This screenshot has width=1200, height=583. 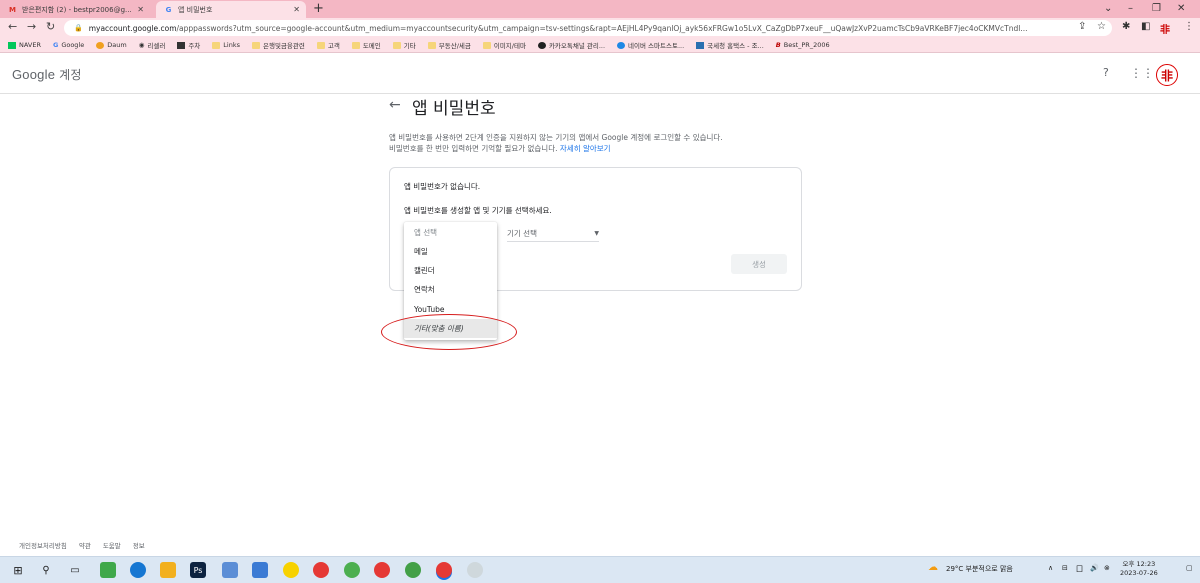 What do you see at coordinates (24, 45) in the screenshot?
I see `bookmark-naver: NAVER` at bounding box center [24, 45].